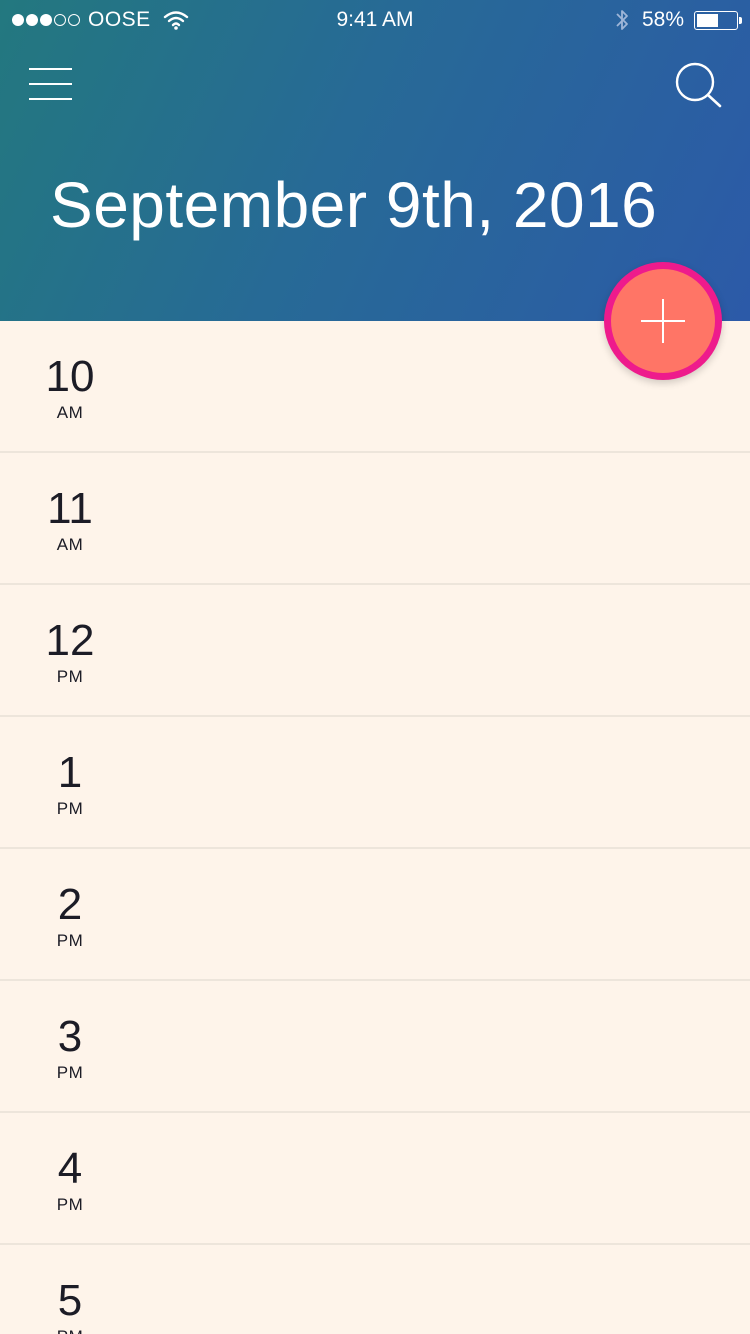 Image resolution: width=750 pixels, height=1334 pixels. I want to click on battery-icon, so click(718, 20).